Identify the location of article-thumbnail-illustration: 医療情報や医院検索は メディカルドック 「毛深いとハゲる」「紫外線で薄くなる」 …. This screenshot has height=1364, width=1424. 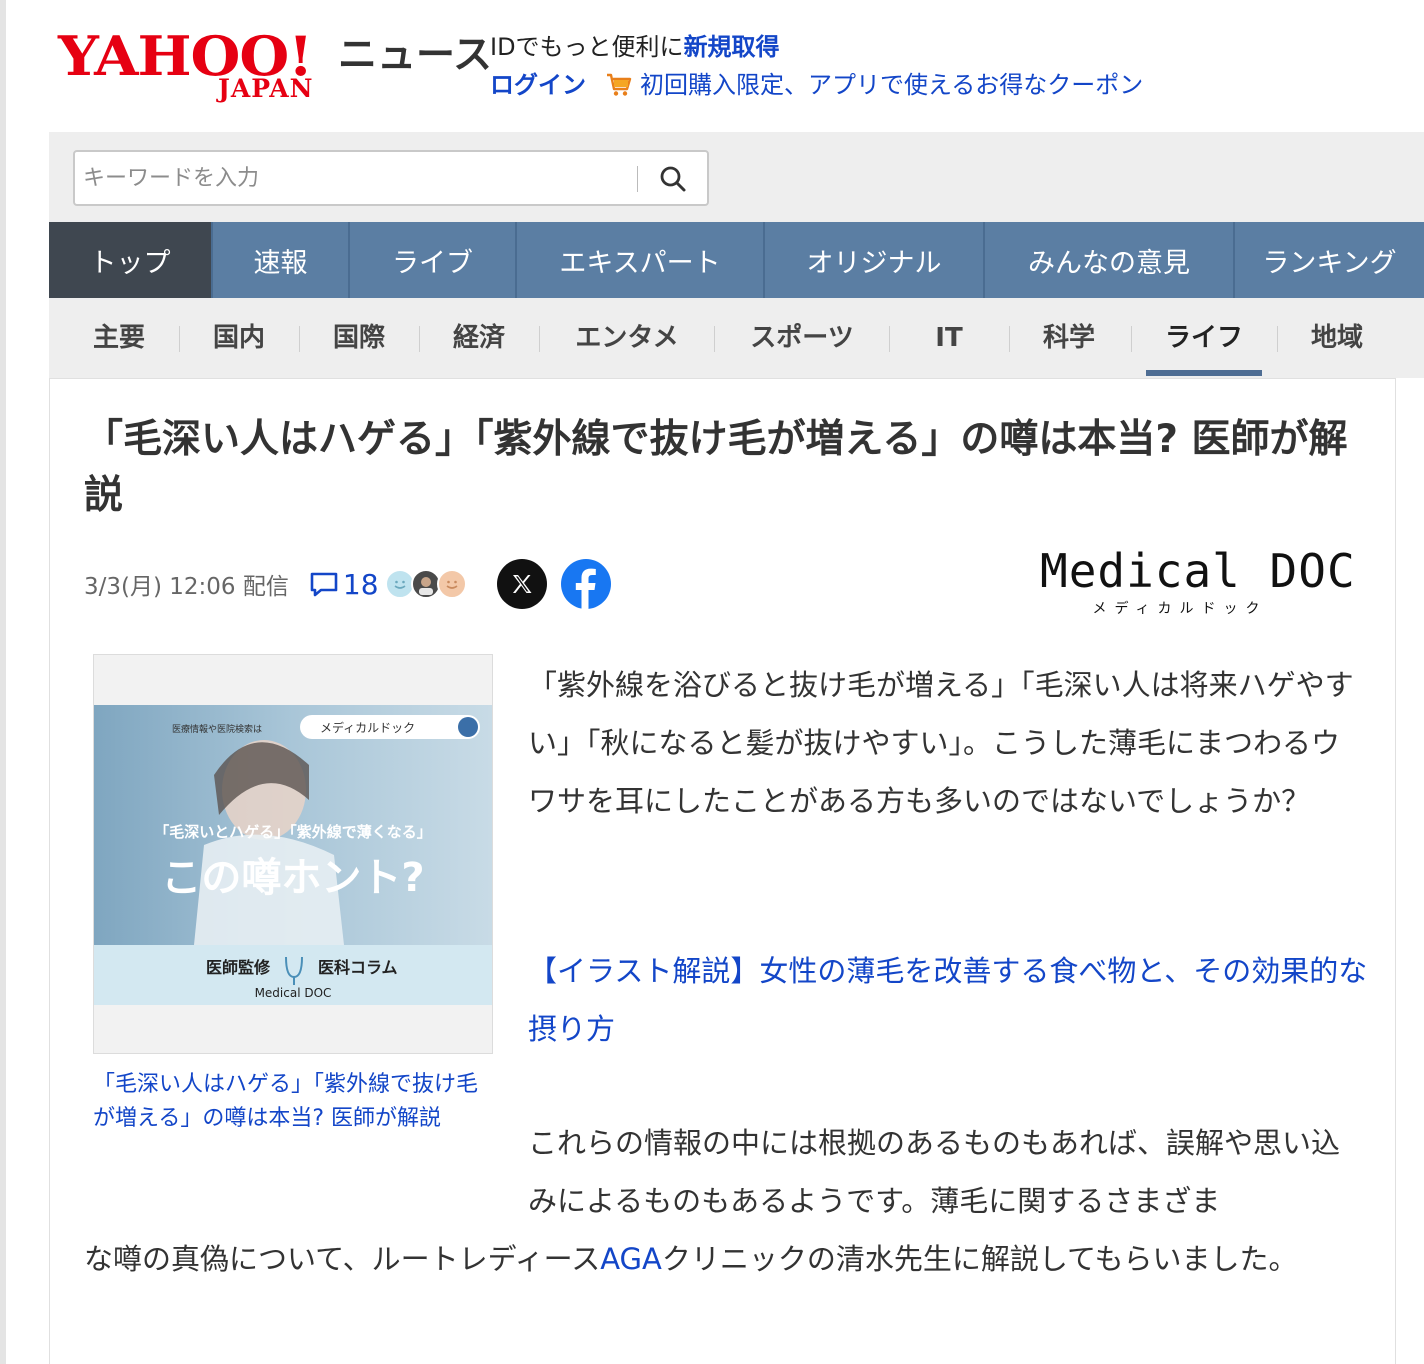
(293, 855).